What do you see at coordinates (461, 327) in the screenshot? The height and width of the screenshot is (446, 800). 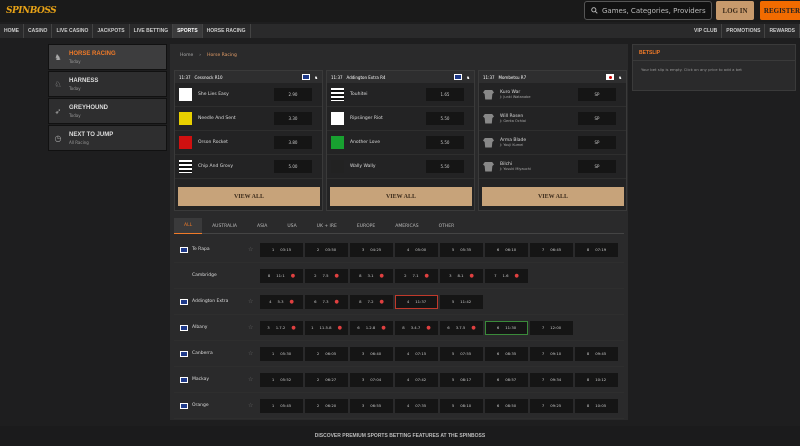 I see `race-cell: 6 3.7.5 ●` at bounding box center [461, 327].